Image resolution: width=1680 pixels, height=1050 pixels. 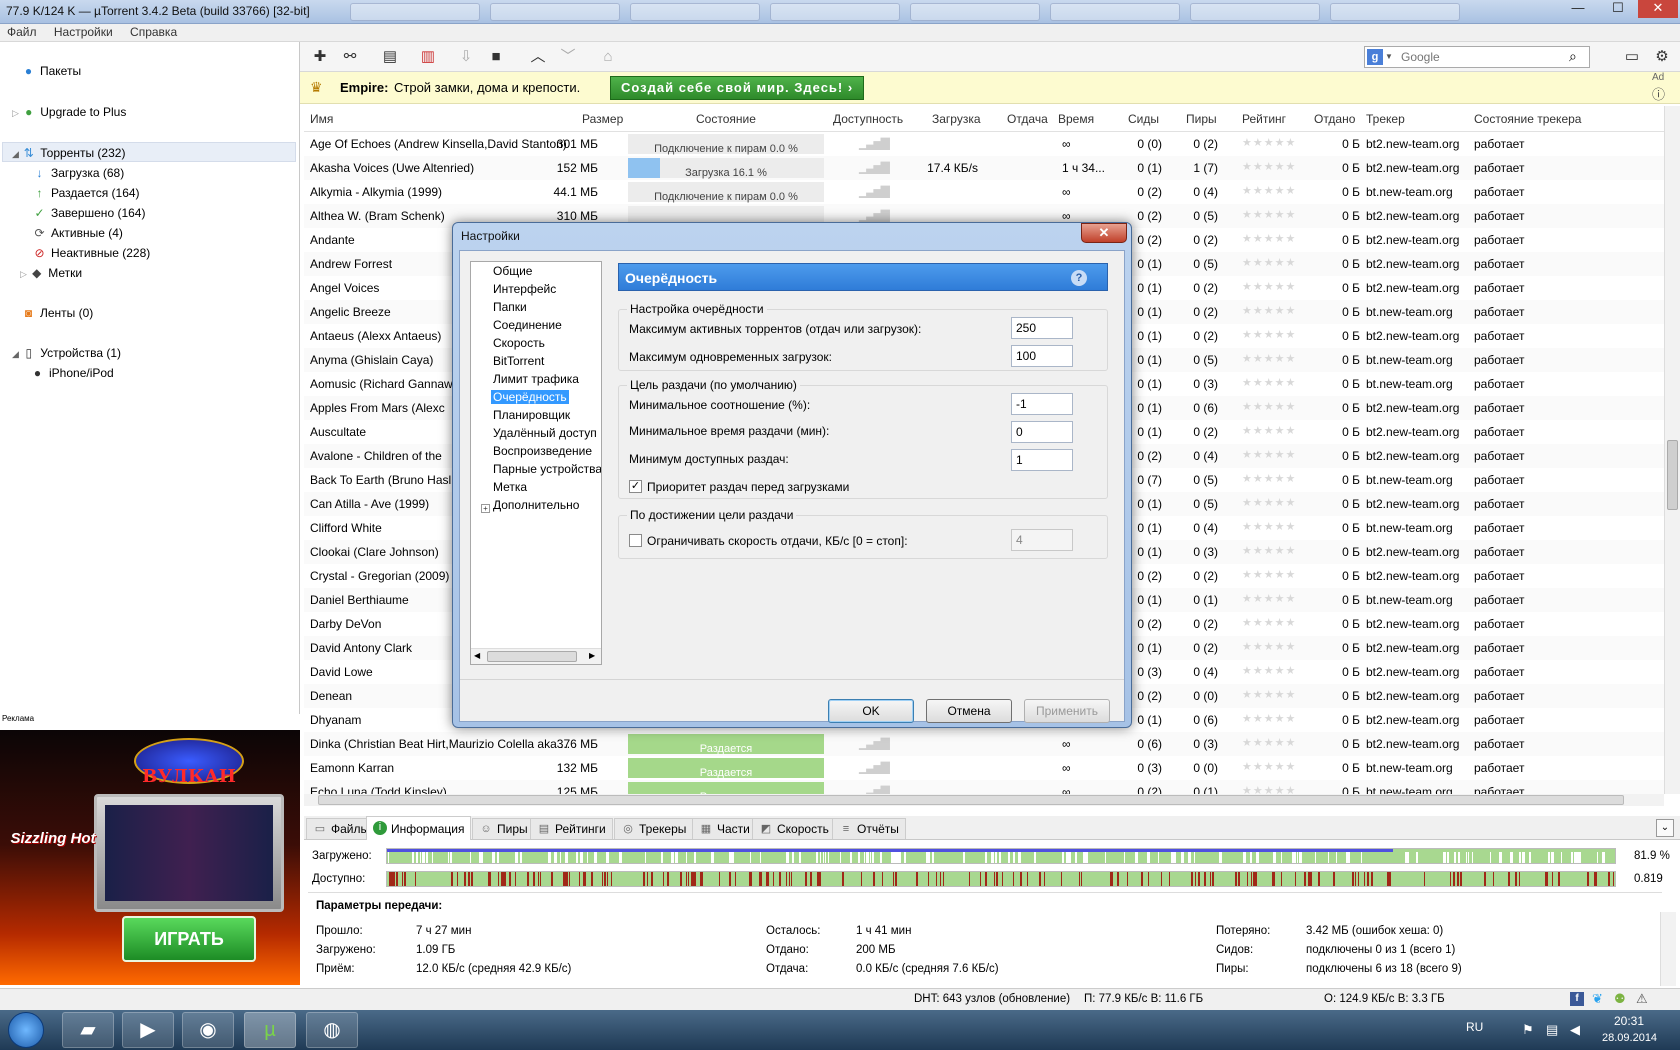 I want to click on menu-settings: Настройки, so click(x=83, y=32).